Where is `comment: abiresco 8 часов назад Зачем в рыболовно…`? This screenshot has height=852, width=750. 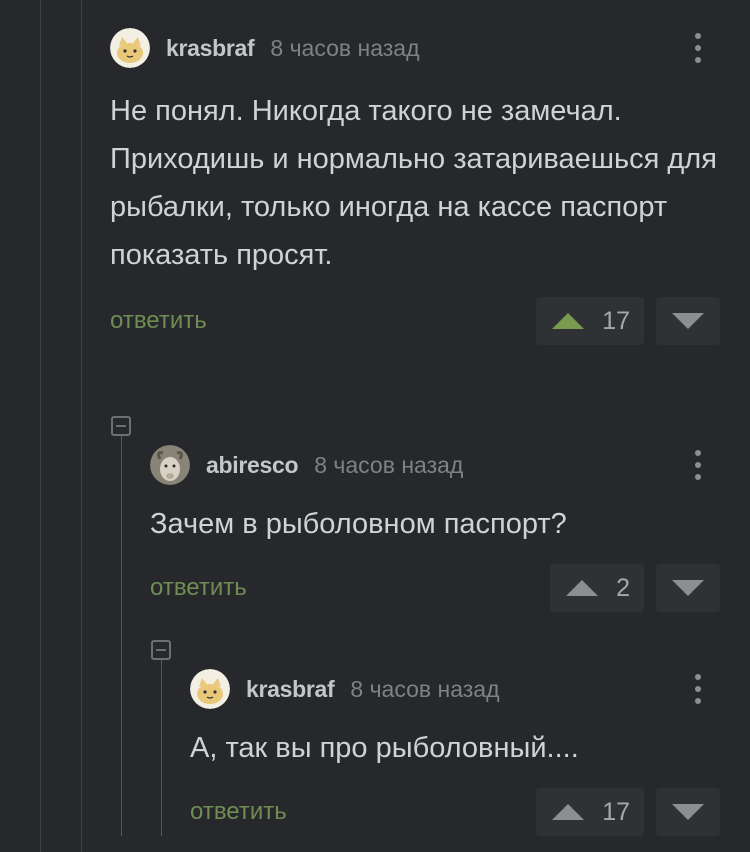
comment: abiresco 8 часов назад Зачем в рыболовно… is located at coordinates (435, 528).